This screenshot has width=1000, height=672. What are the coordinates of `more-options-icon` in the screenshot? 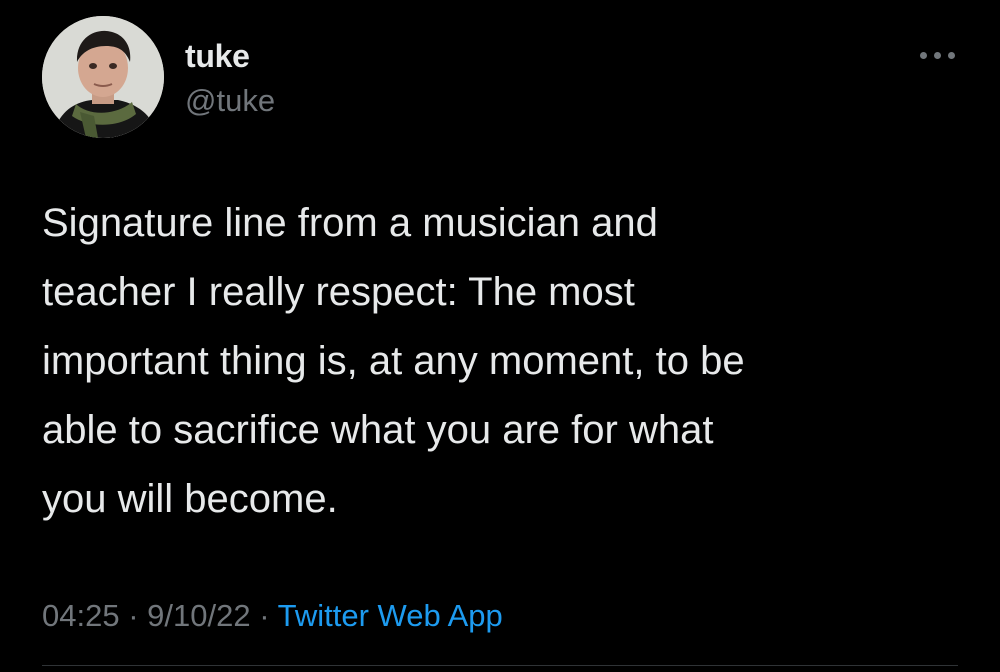 It's located at (938, 54).